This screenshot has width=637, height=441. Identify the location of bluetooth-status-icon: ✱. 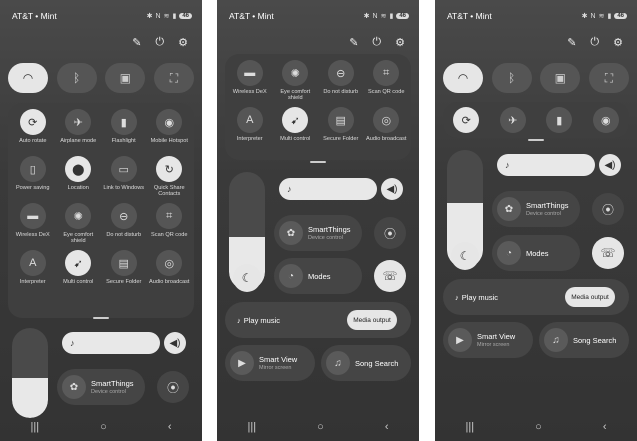
(584, 16).